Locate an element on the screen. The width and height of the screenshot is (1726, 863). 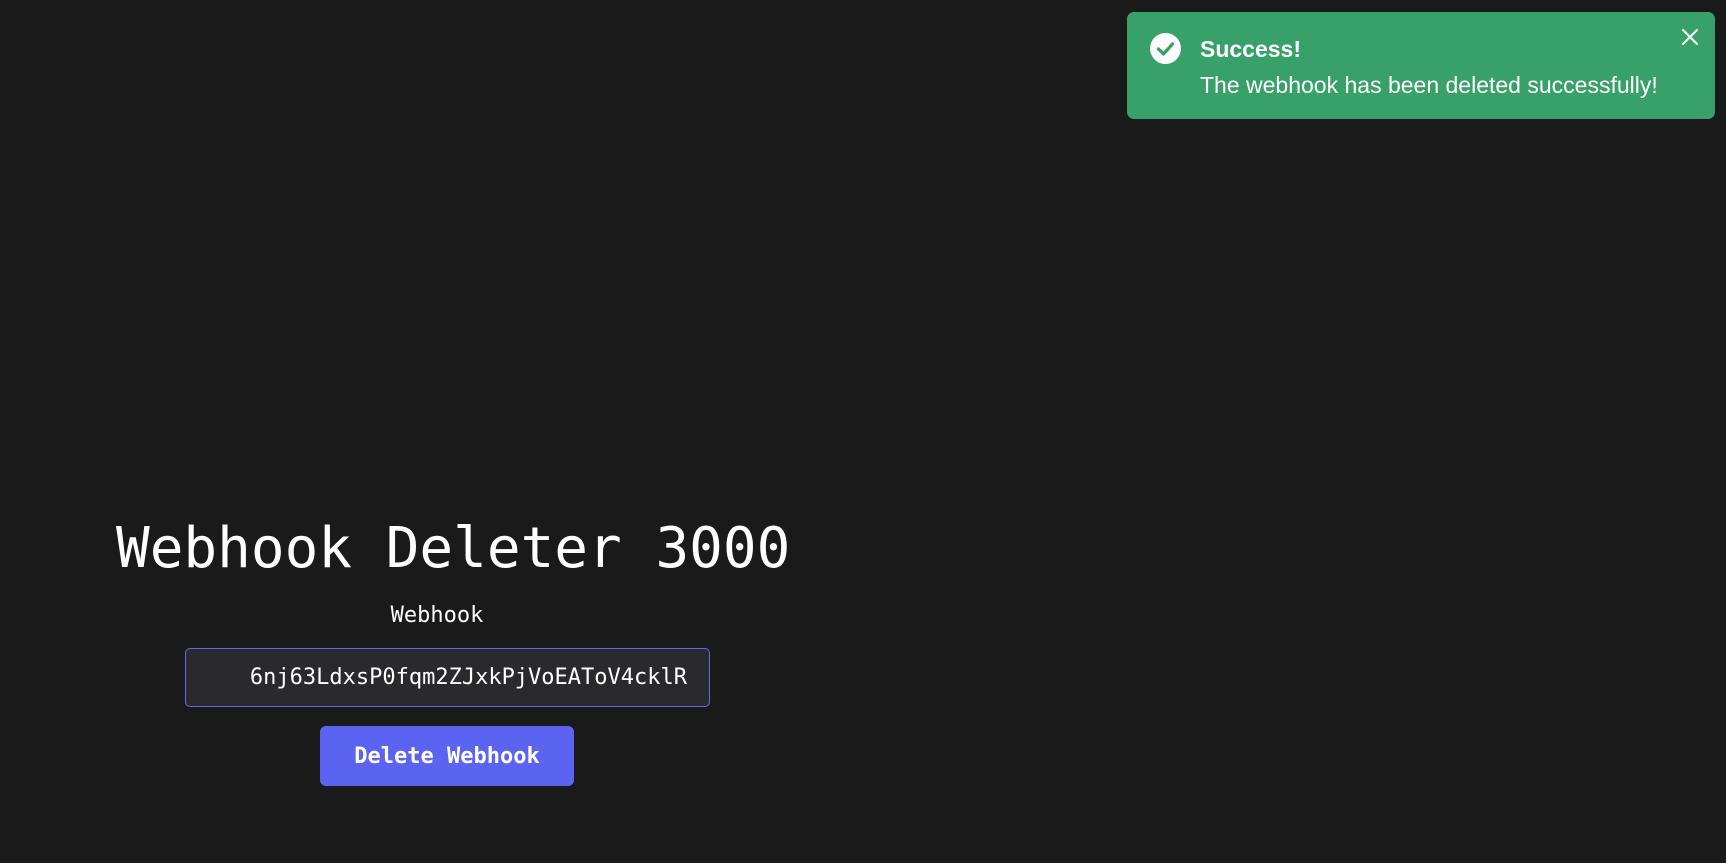
delete-webhook-button: Delete Webhook is located at coordinates (447, 756).